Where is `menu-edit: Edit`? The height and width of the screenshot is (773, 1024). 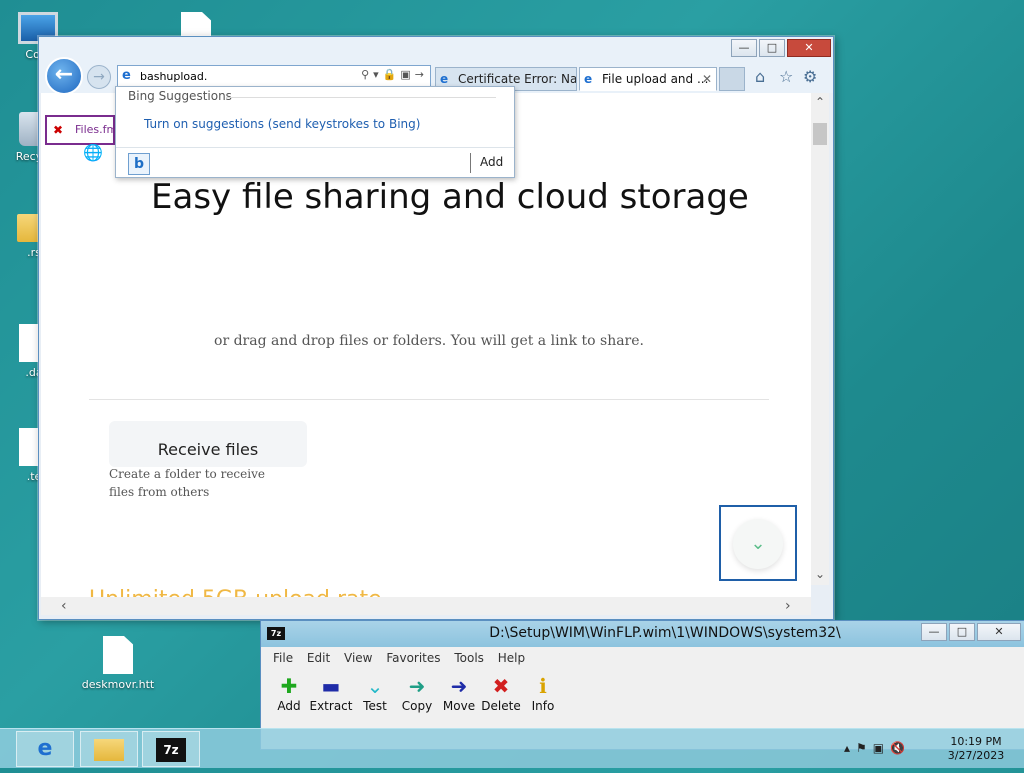
menu-edit: Edit is located at coordinates (318, 658).